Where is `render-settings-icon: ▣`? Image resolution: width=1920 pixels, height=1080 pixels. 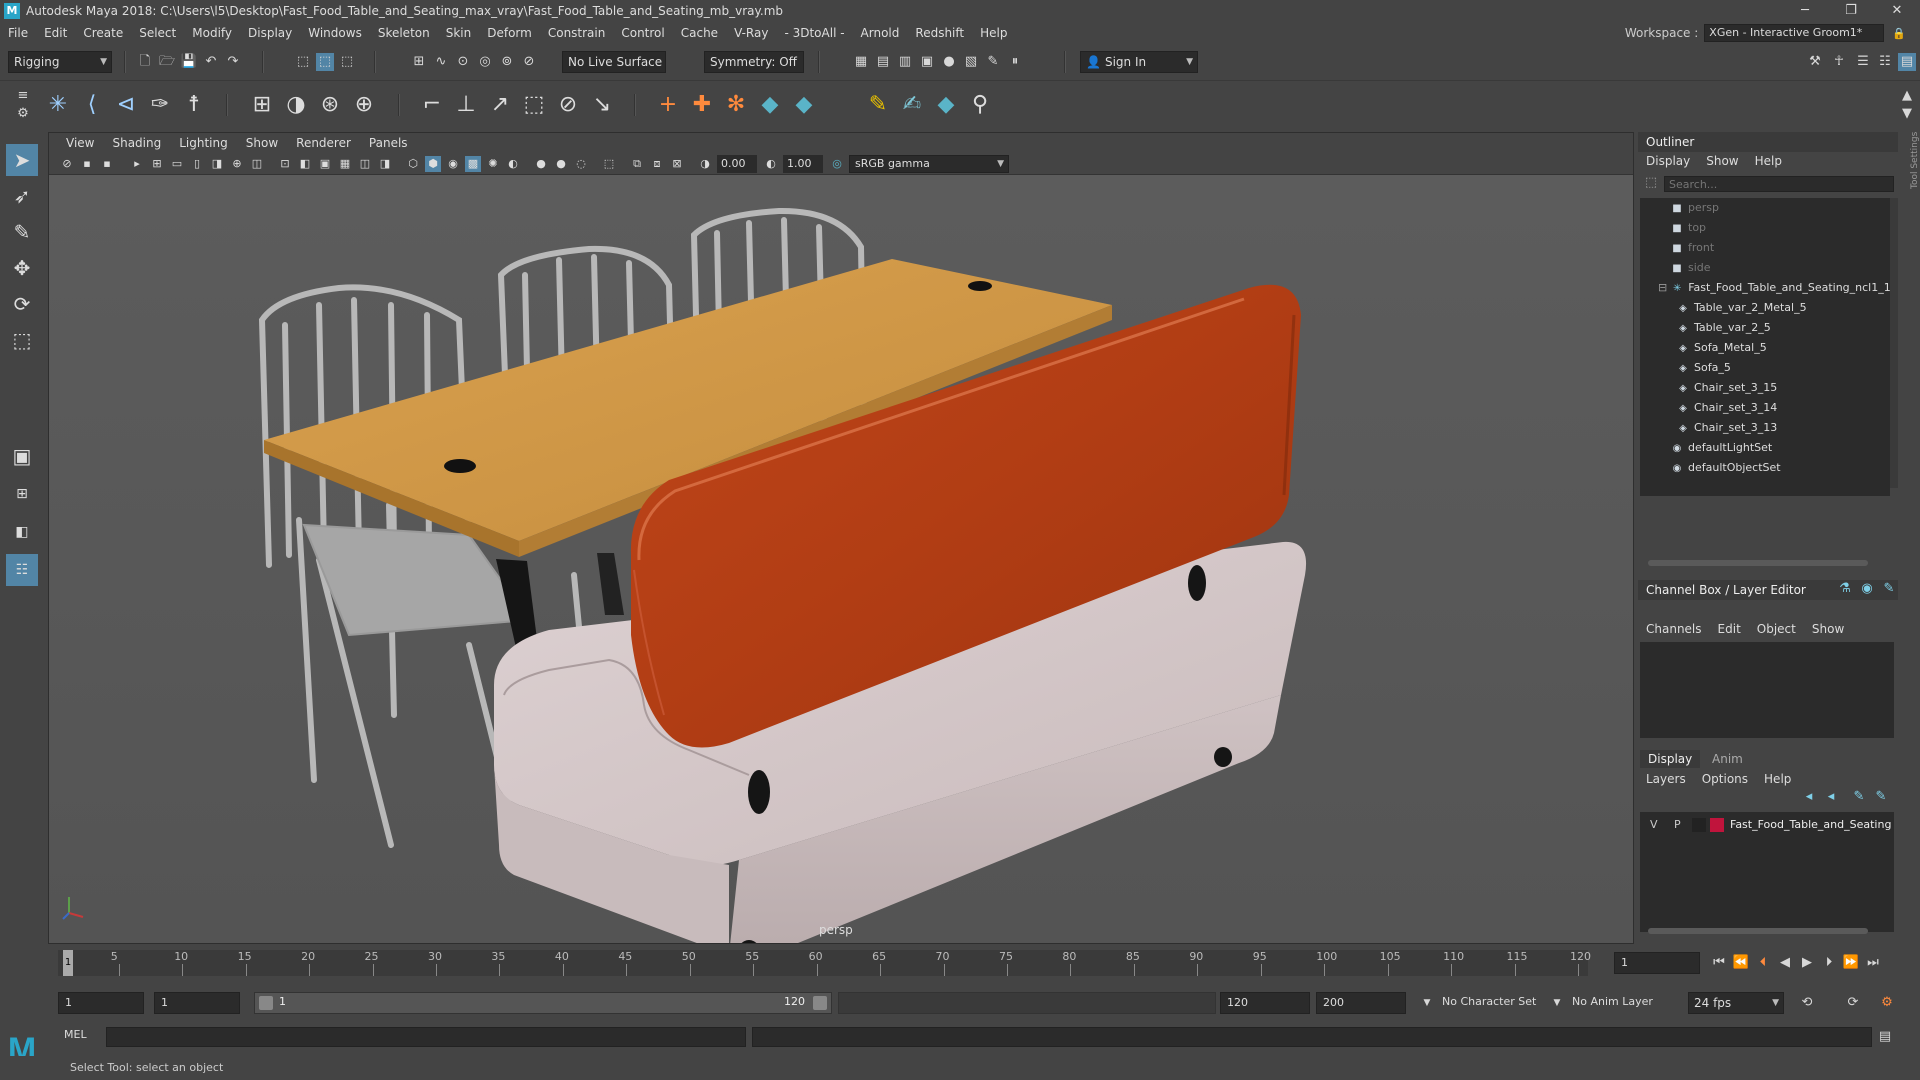 render-settings-icon: ▣ is located at coordinates (927, 62).